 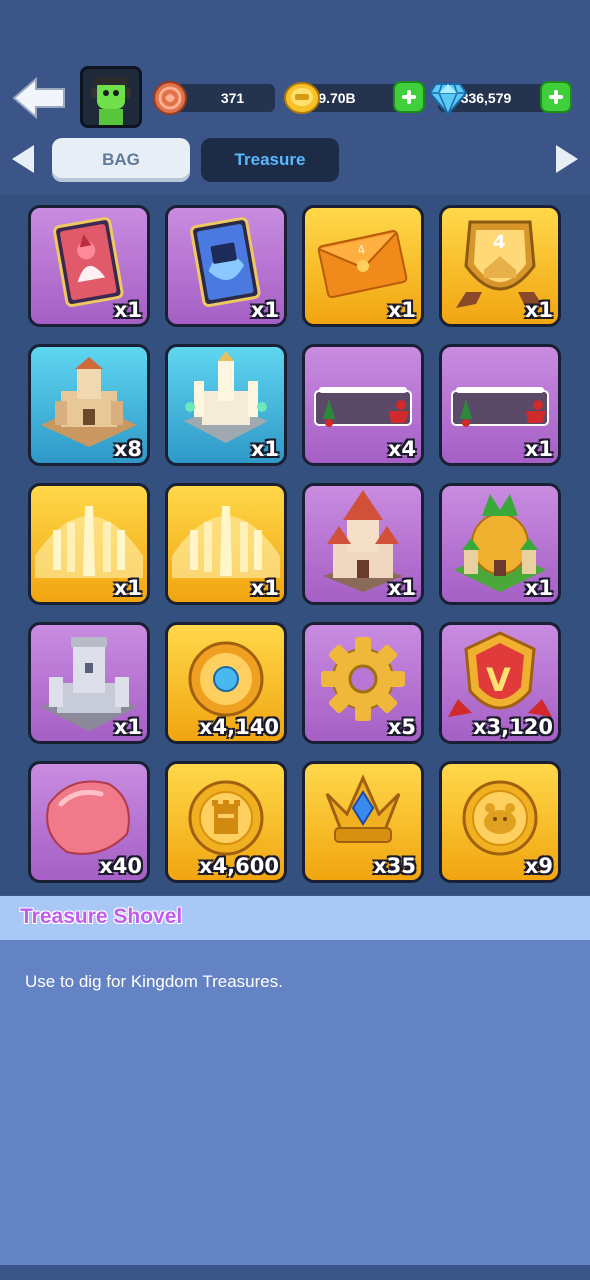 What do you see at coordinates (239, 727) in the screenshot?
I see `item-quantity: x4,140` at bounding box center [239, 727].